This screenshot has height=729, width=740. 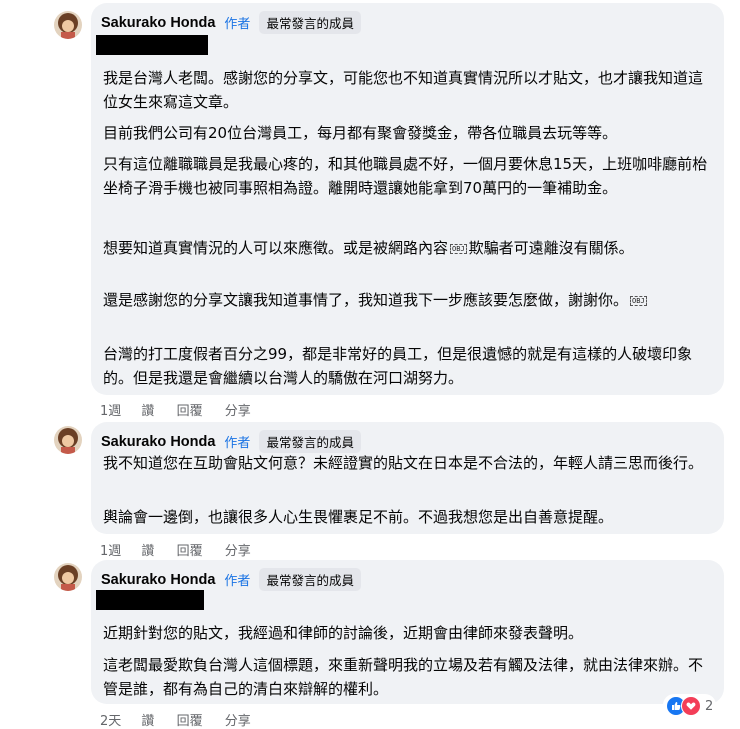 I want to click on text-segment: 欺騙者可遠離沒有關係。, so click(x=551, y=248).